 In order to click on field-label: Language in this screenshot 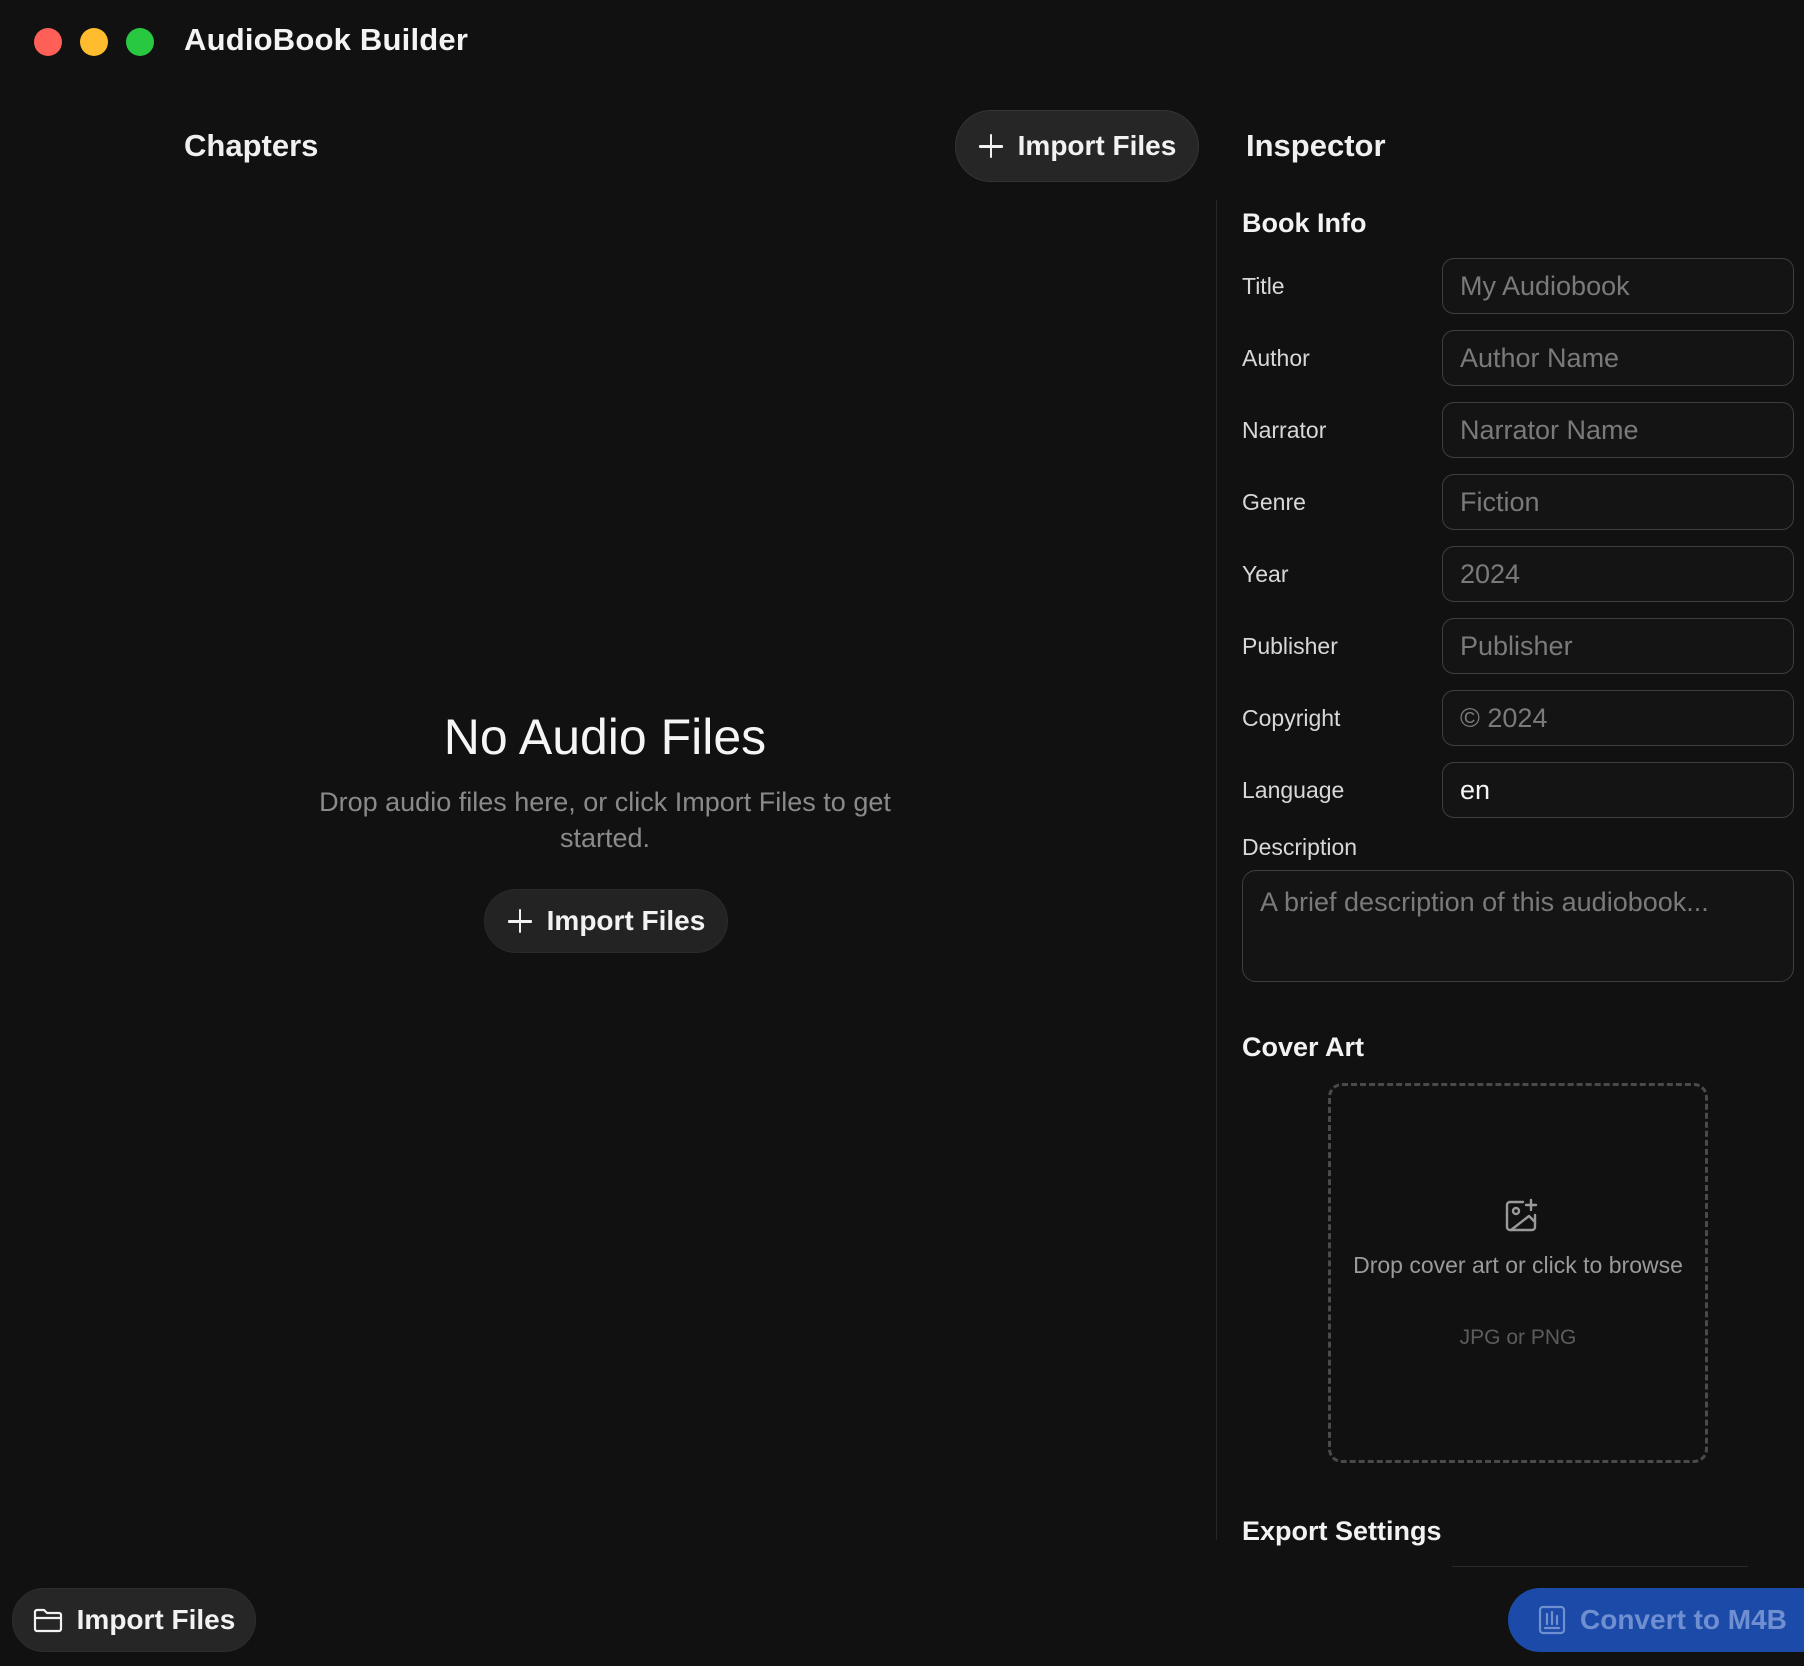, I will do `click(1293, 789)`.